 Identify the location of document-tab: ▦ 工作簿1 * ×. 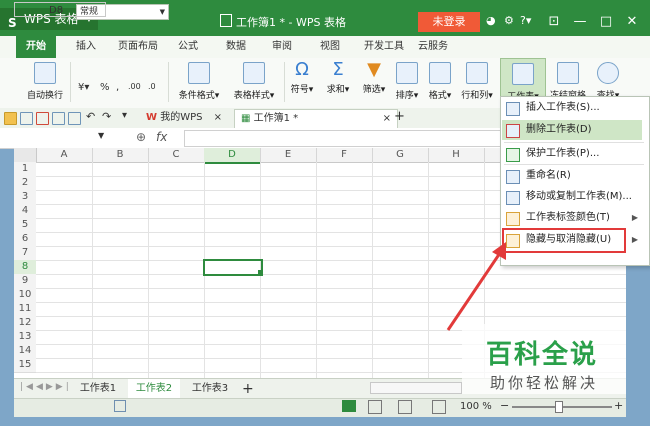
(316, 118).